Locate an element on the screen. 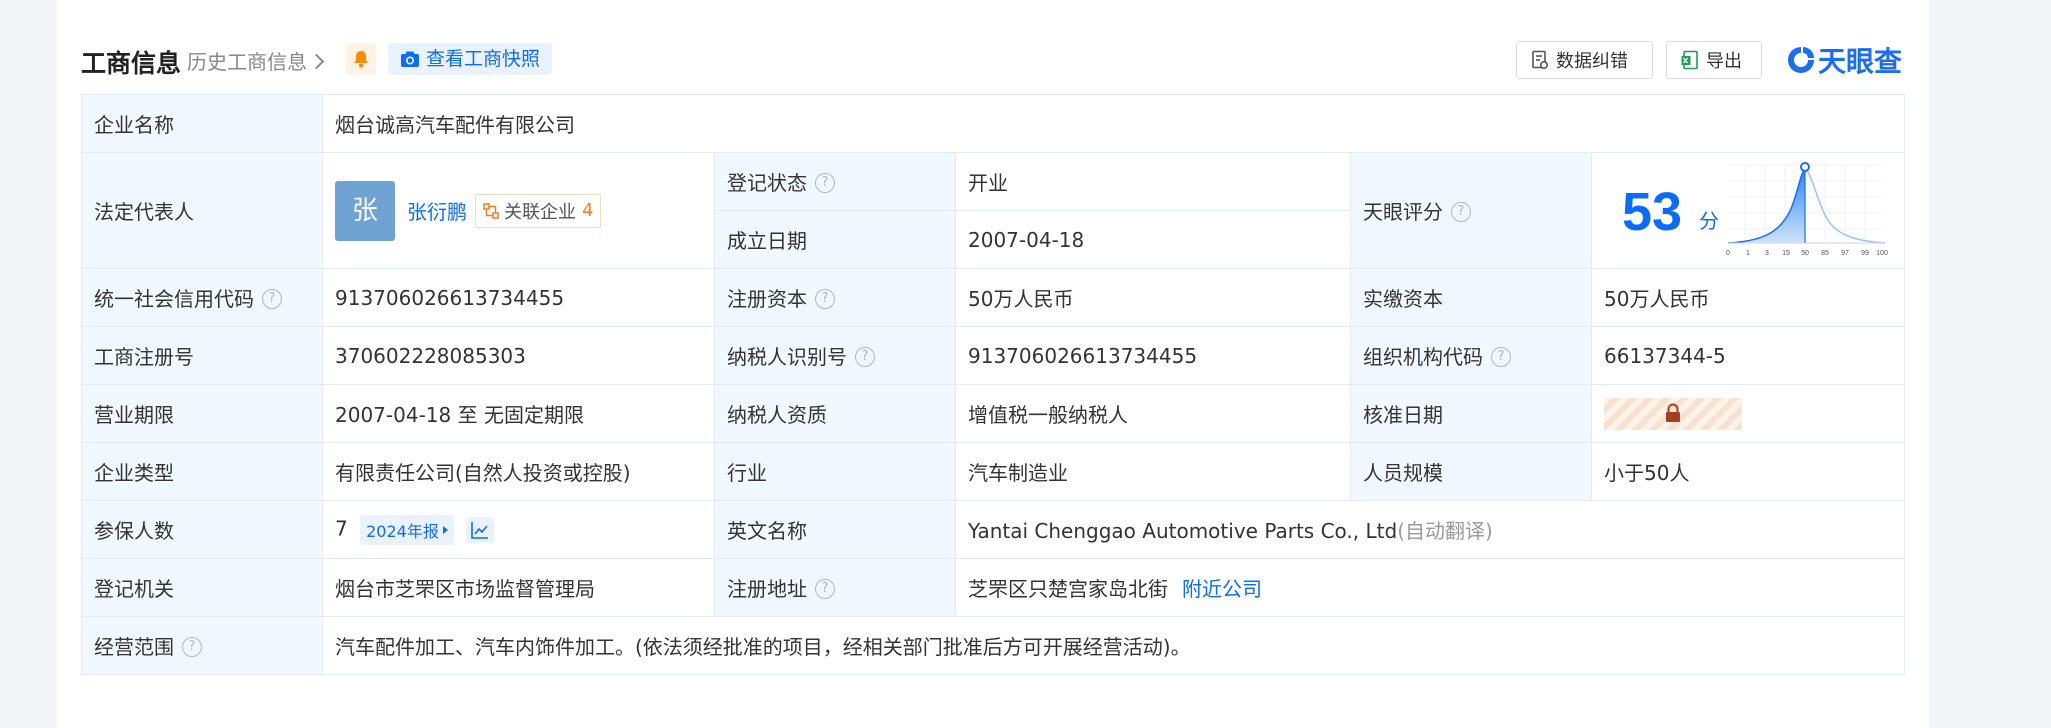 The width and height of the screenshot is (2051, 728). reg-address-label: 注册地址? is located at coordinates (835, 587).